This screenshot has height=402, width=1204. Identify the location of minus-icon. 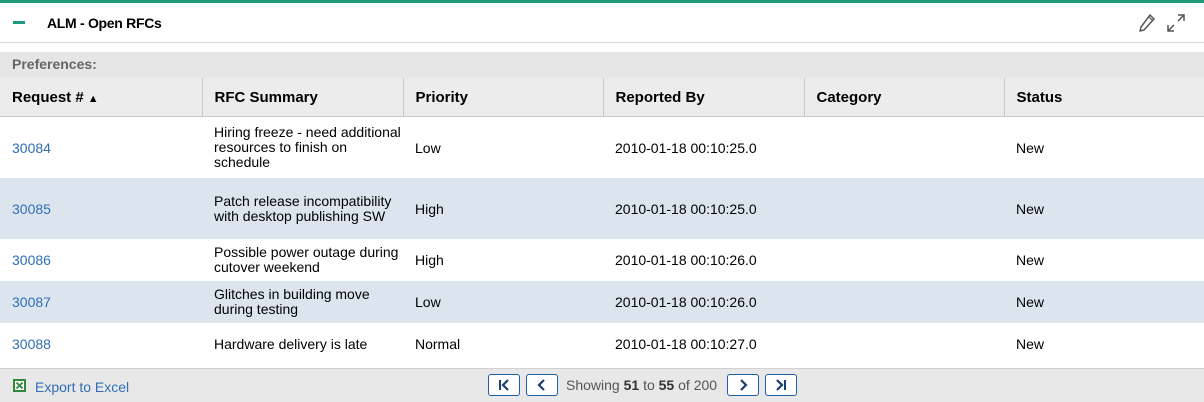
(19, 22).